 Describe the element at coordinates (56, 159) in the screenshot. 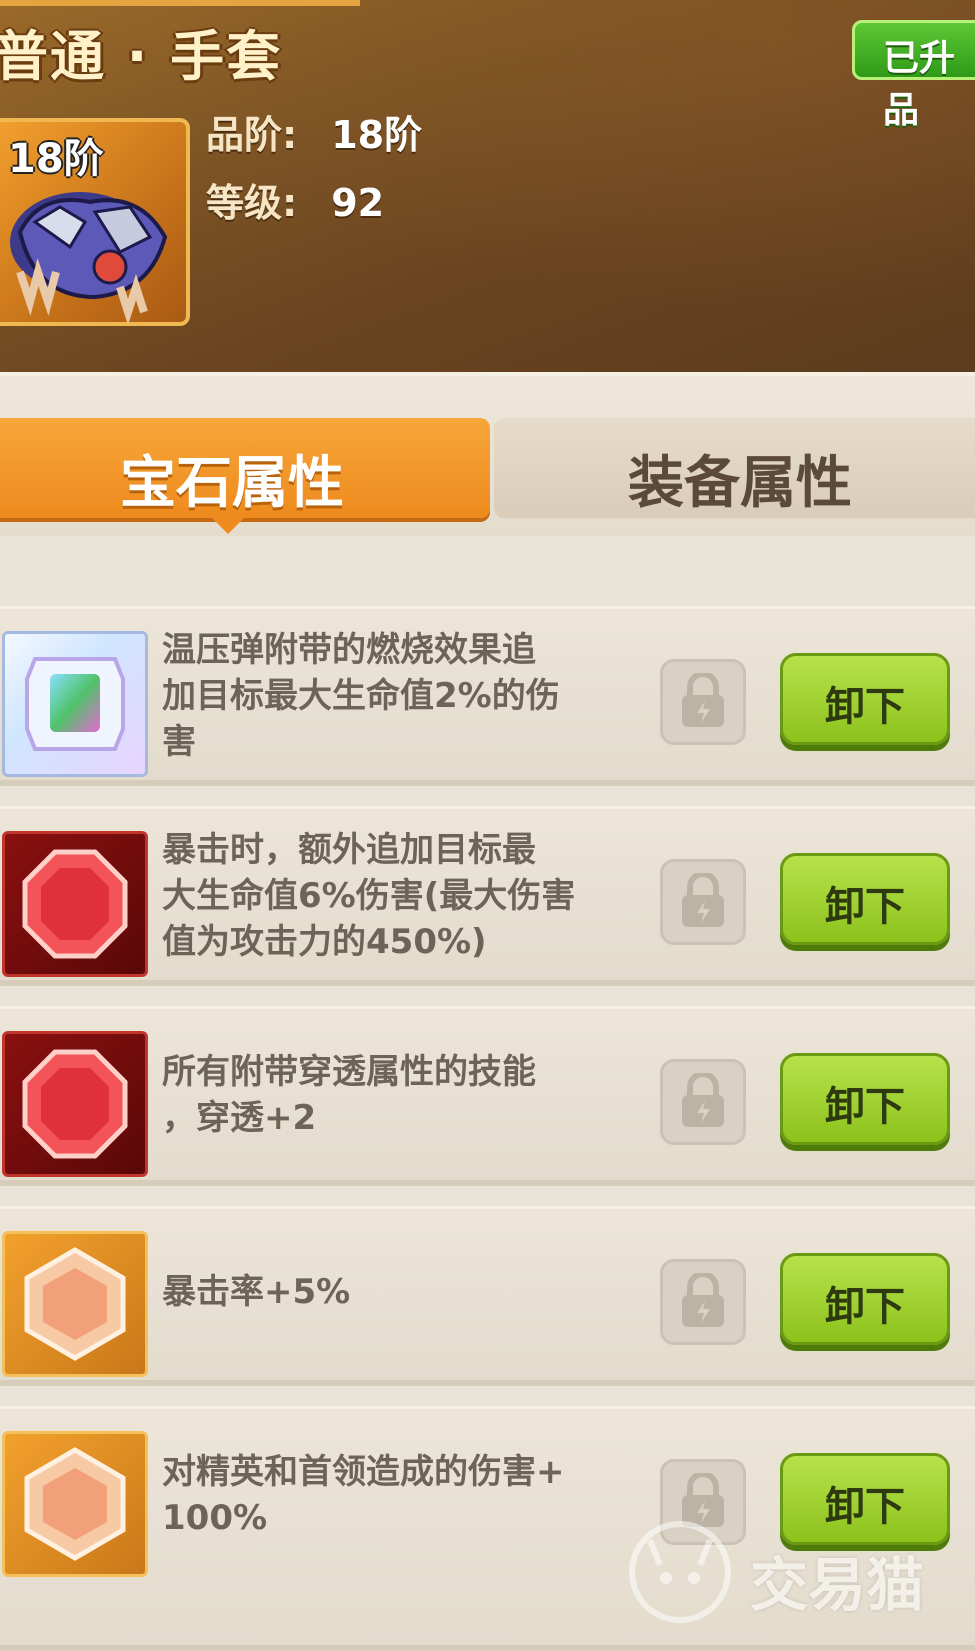

I see `tier-overlay: 18阶` at that location.